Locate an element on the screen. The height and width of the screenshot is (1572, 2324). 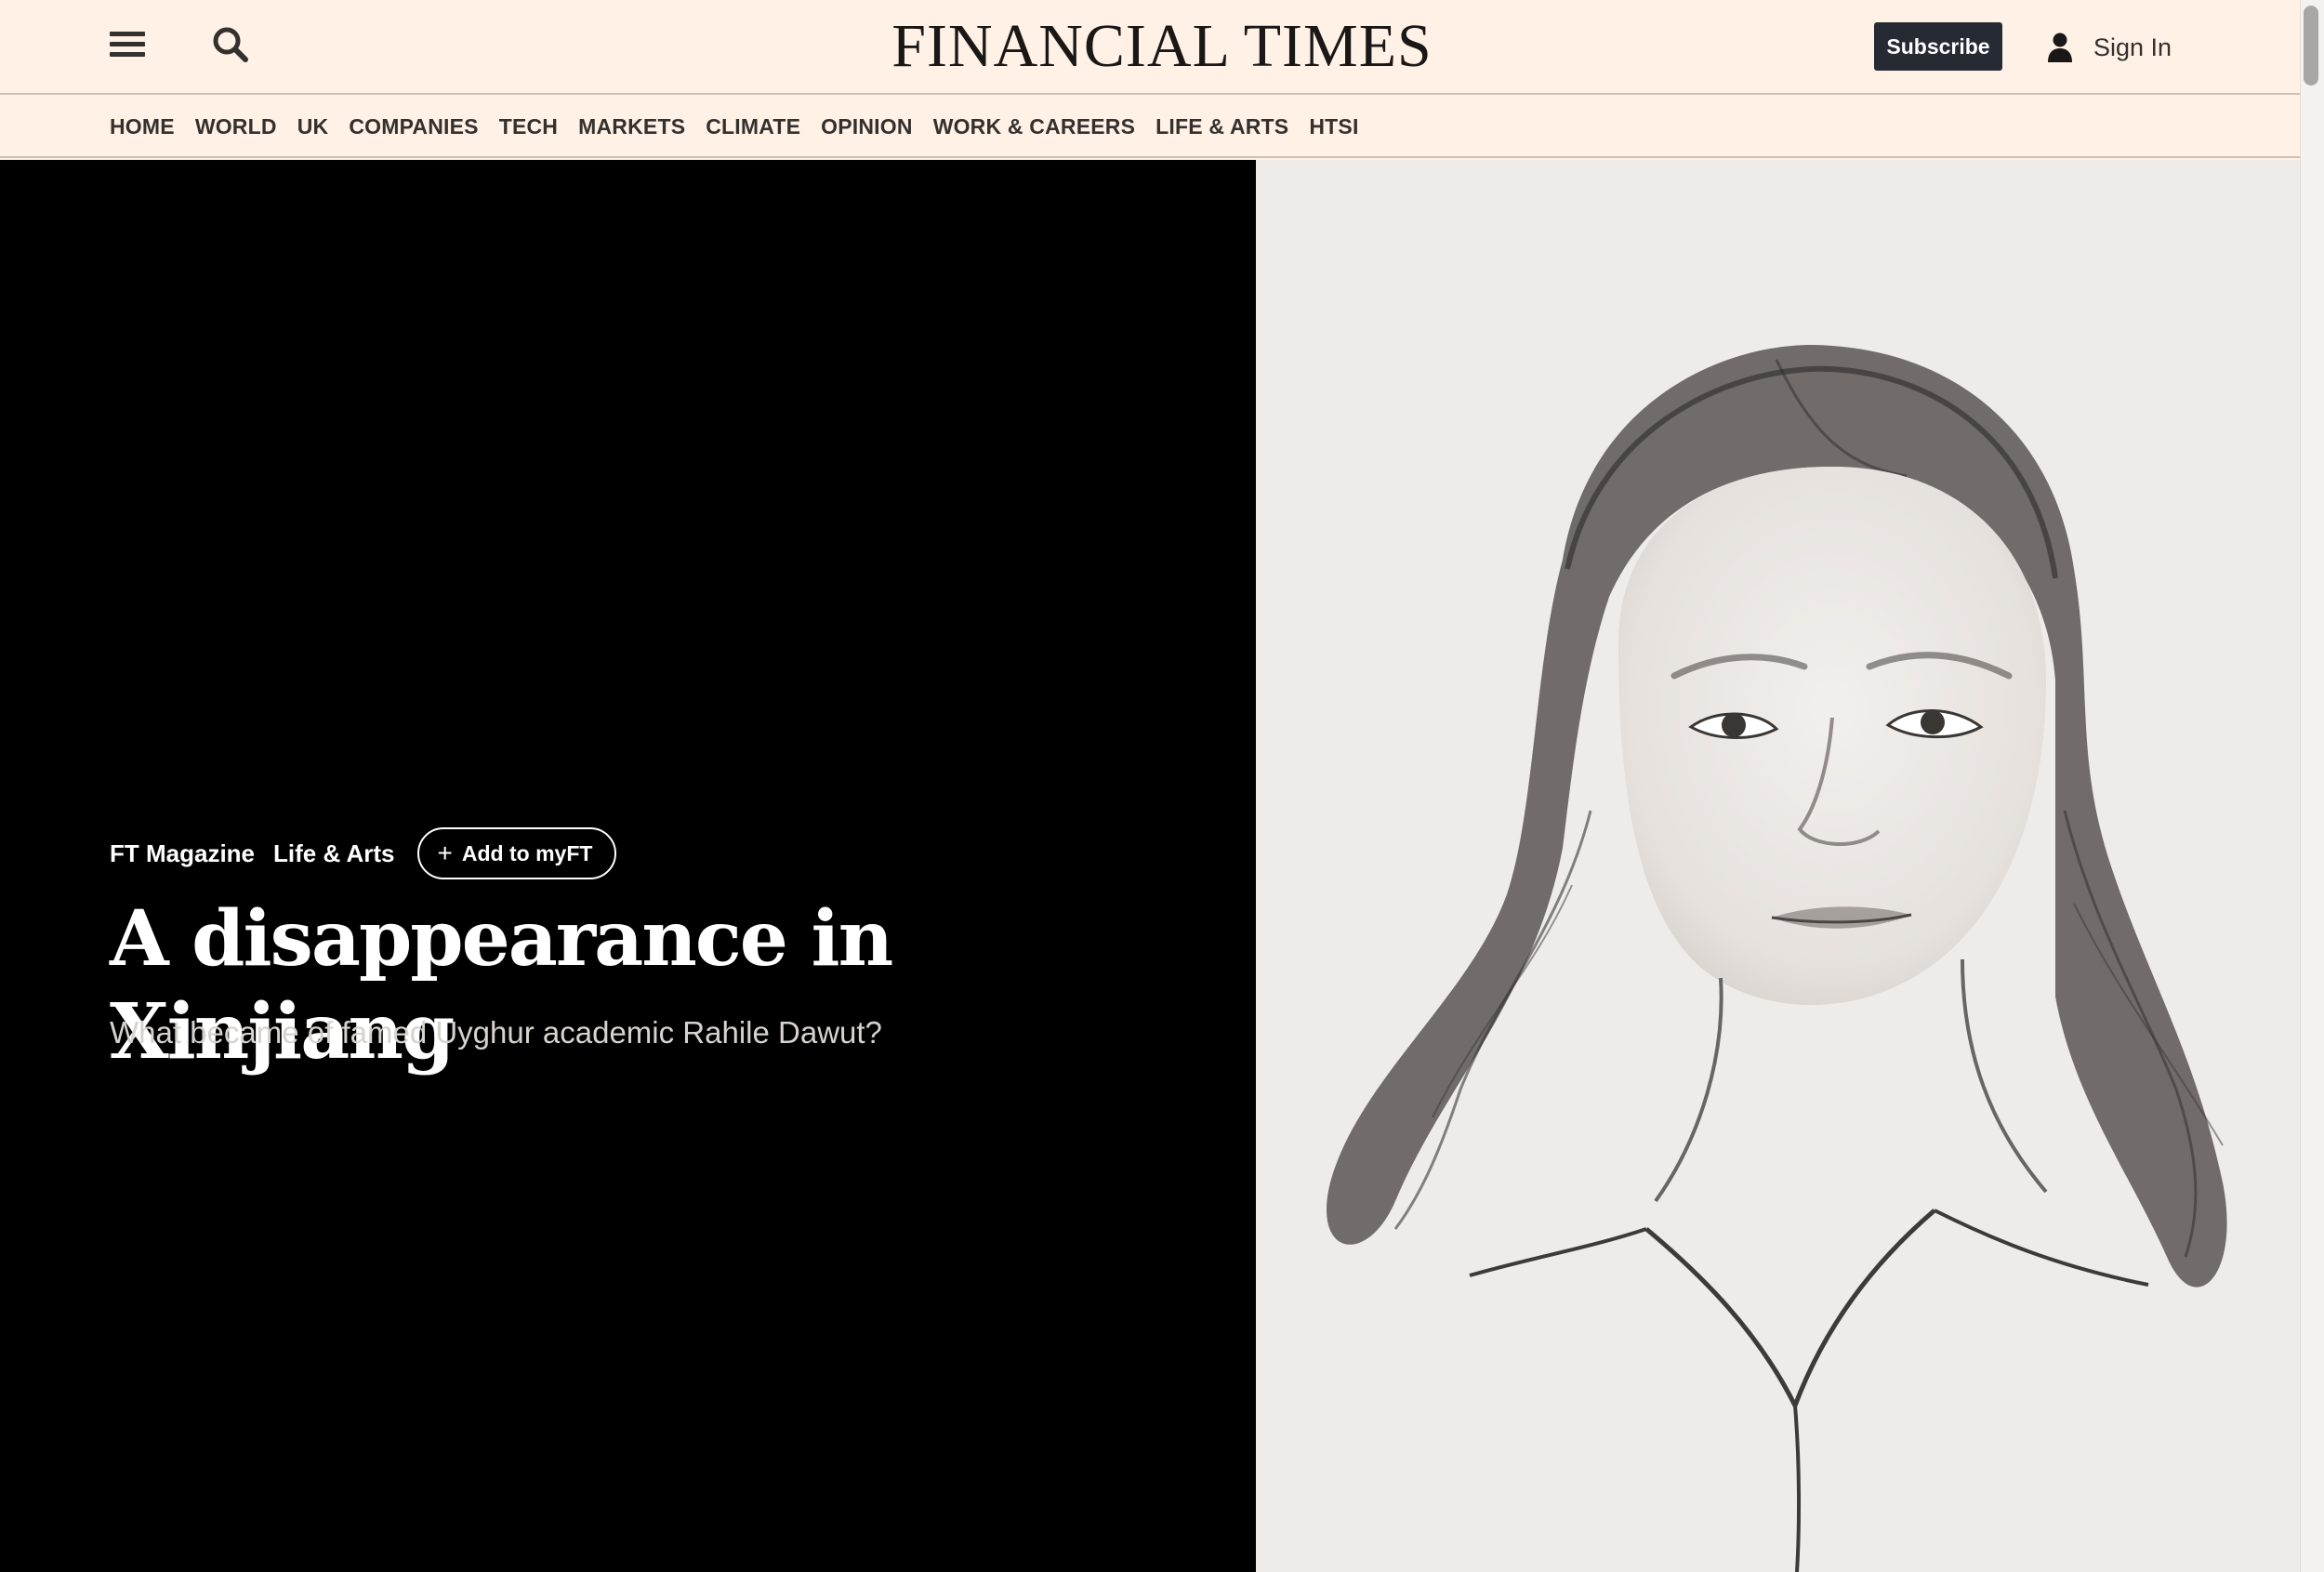
search-icon-graphic is located at coordinates (230, 44).